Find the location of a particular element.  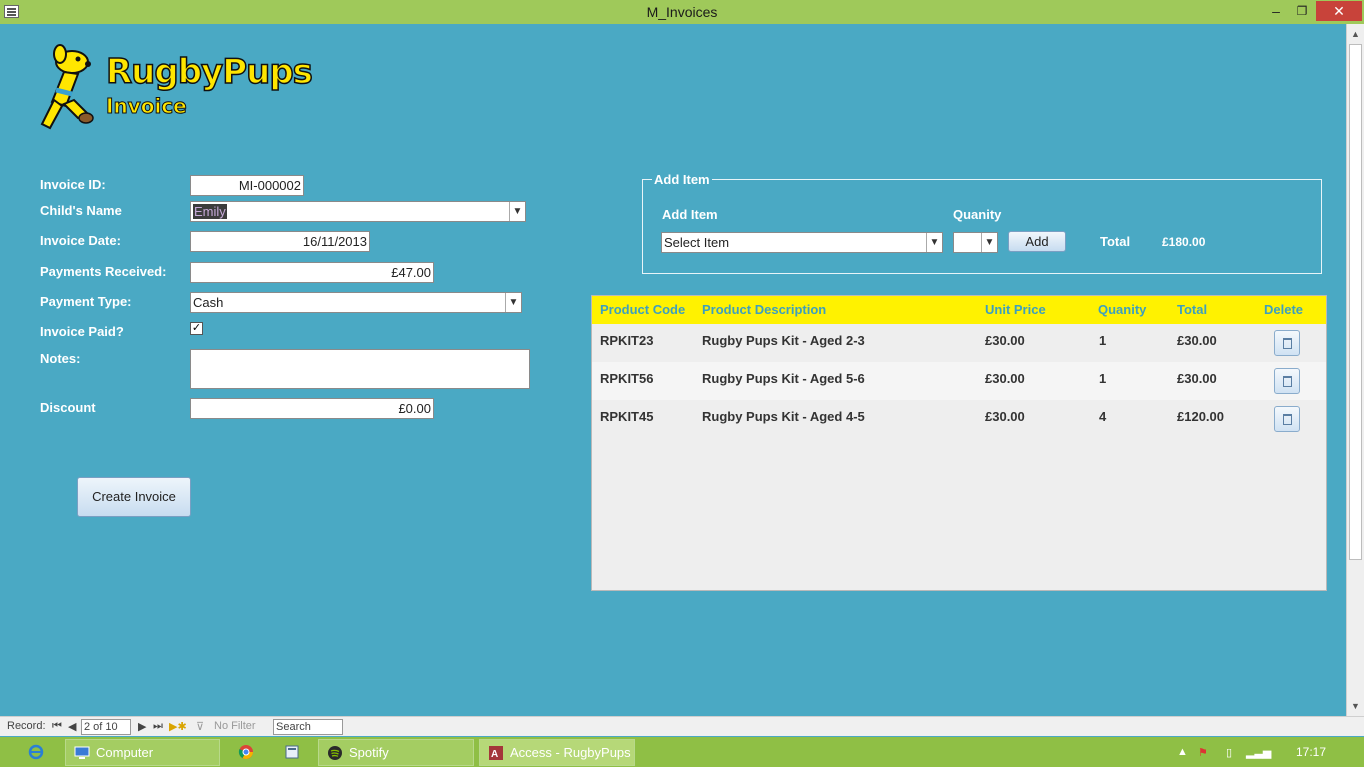

row-quantity: 4 is located at coordinates (1103, 416).